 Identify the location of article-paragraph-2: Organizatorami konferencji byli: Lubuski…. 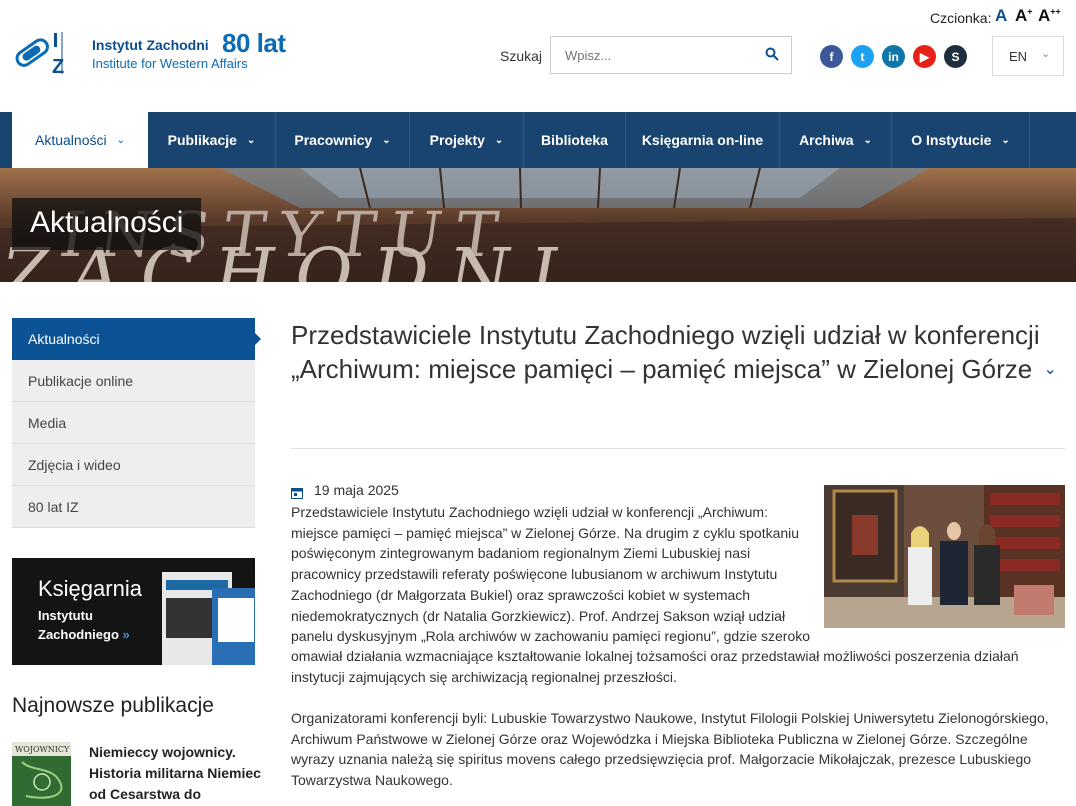
(670, 749).